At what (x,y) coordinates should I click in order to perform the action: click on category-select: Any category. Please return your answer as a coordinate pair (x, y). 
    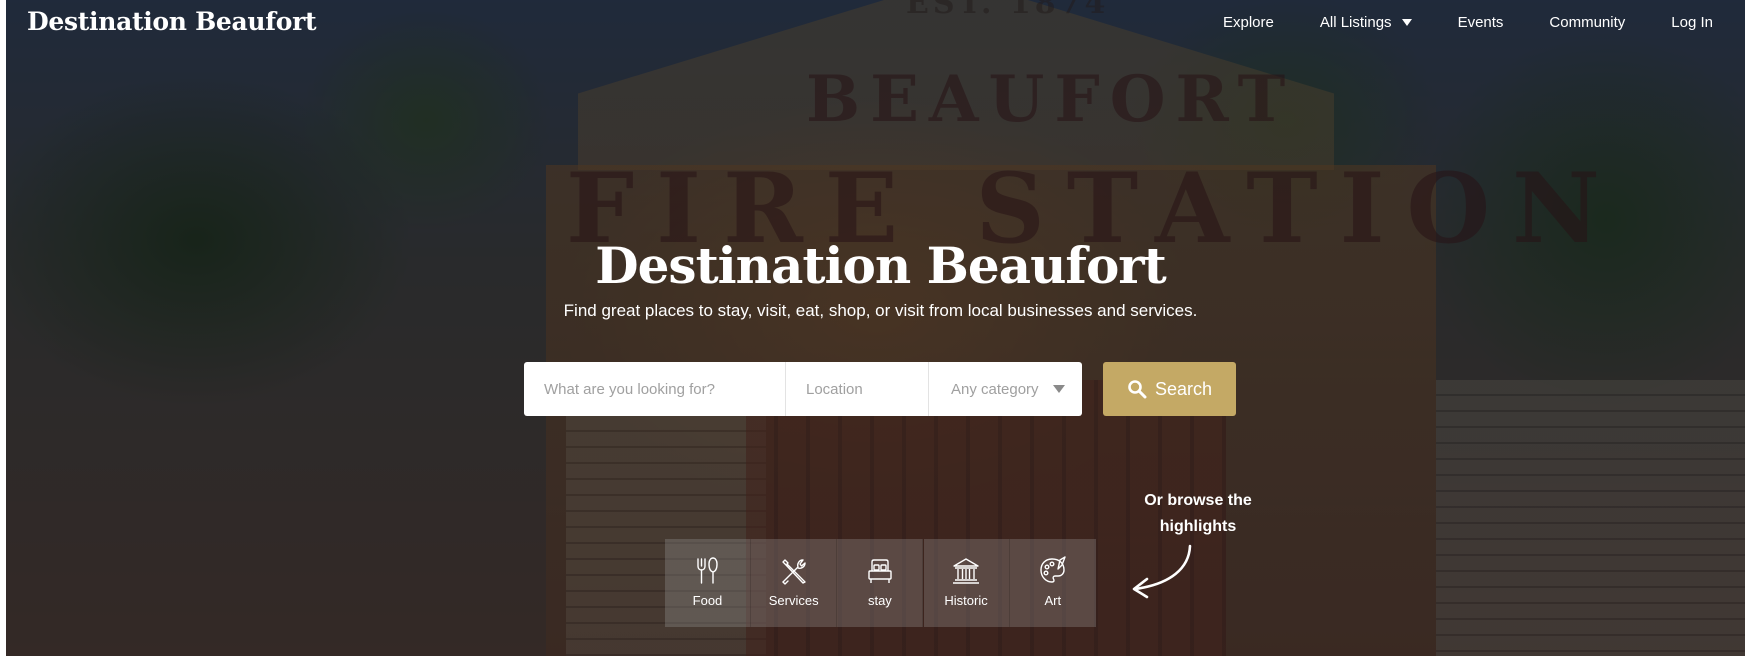
    Looking at the image, I should click on (1005, 389).